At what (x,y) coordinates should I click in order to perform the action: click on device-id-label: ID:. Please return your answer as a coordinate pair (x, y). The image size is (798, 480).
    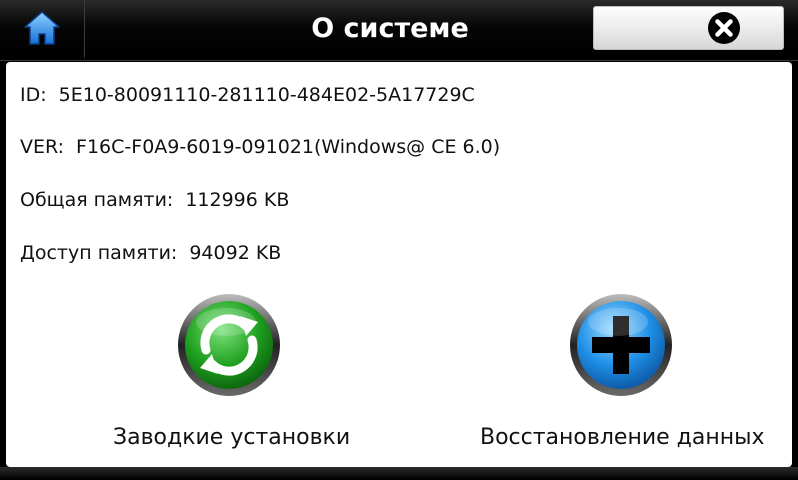
    Looking at the image, I should click on (33, 95).